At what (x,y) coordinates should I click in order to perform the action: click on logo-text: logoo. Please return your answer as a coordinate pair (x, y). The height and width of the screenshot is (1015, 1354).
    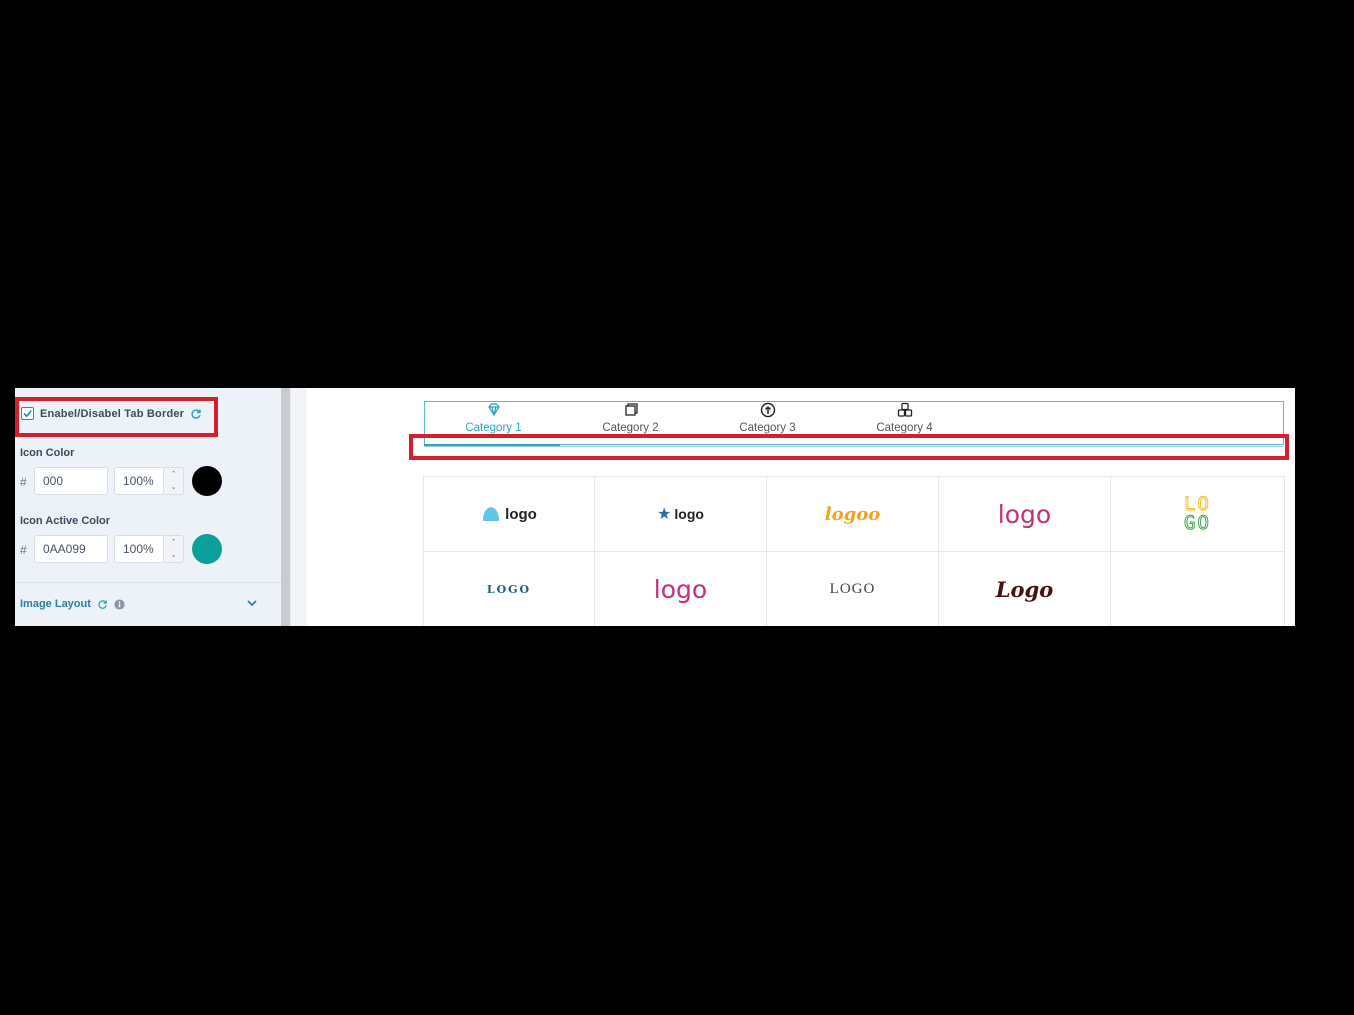
    Looking at the image, I should click on (852, 514).